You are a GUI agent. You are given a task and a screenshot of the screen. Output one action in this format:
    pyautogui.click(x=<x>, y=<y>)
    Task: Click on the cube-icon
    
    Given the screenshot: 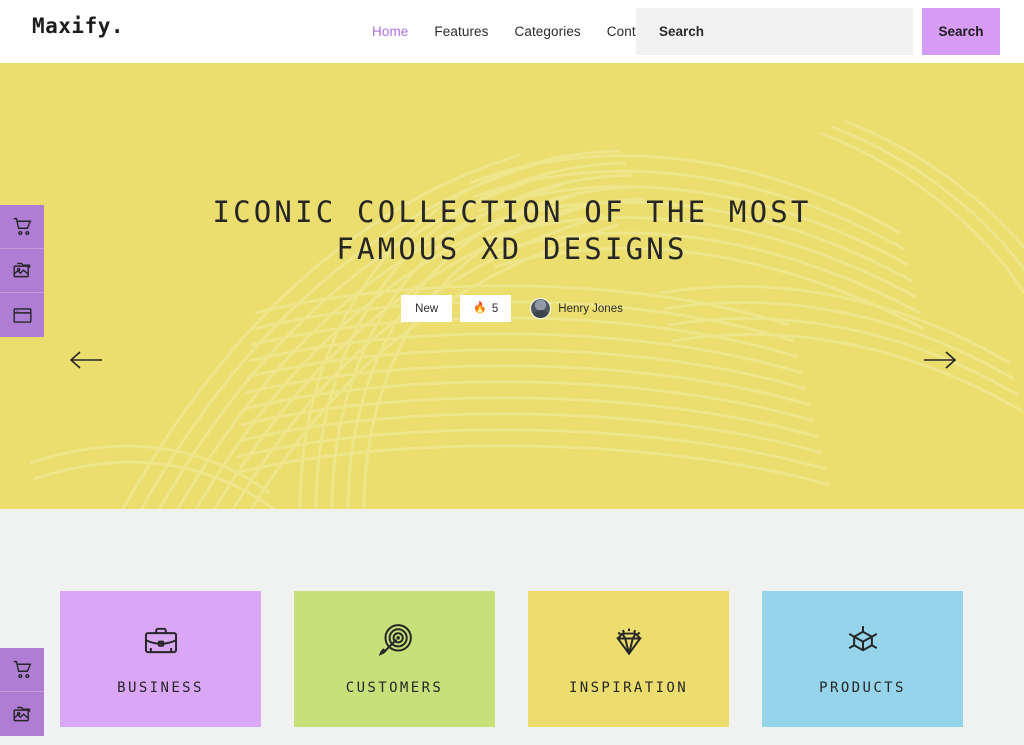 What is the action you would take?
    pyautogui.click(x=863, y=643)
    